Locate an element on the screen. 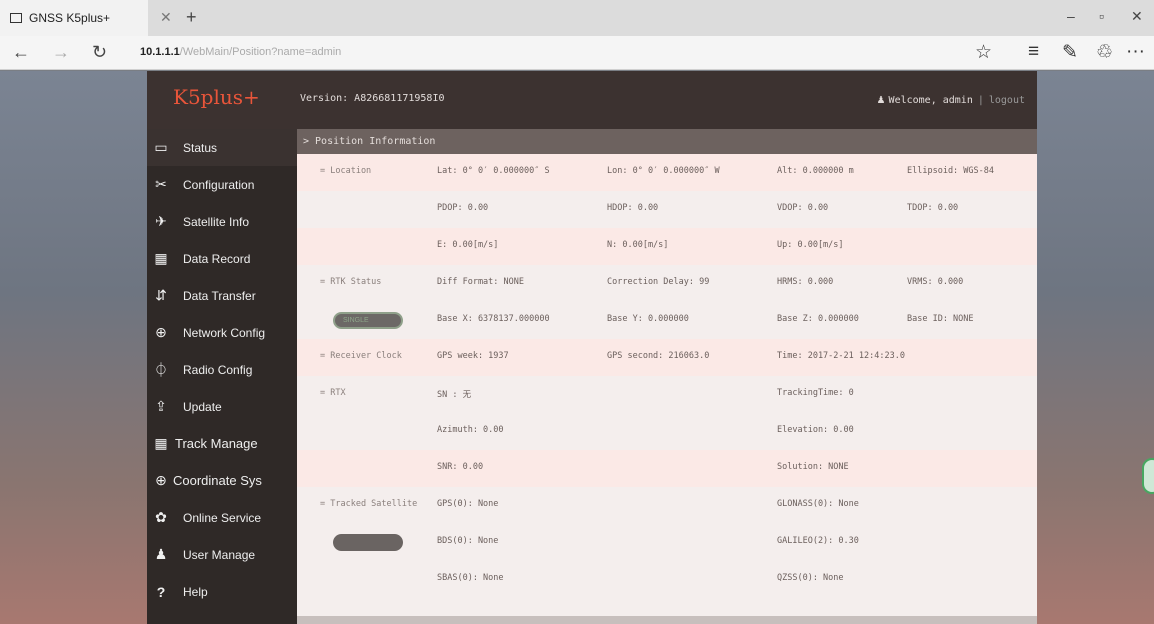 Image resolution: width=1154 pixels, height=624 pixels. logout-link: logout is located at coordinates (1007, 100).